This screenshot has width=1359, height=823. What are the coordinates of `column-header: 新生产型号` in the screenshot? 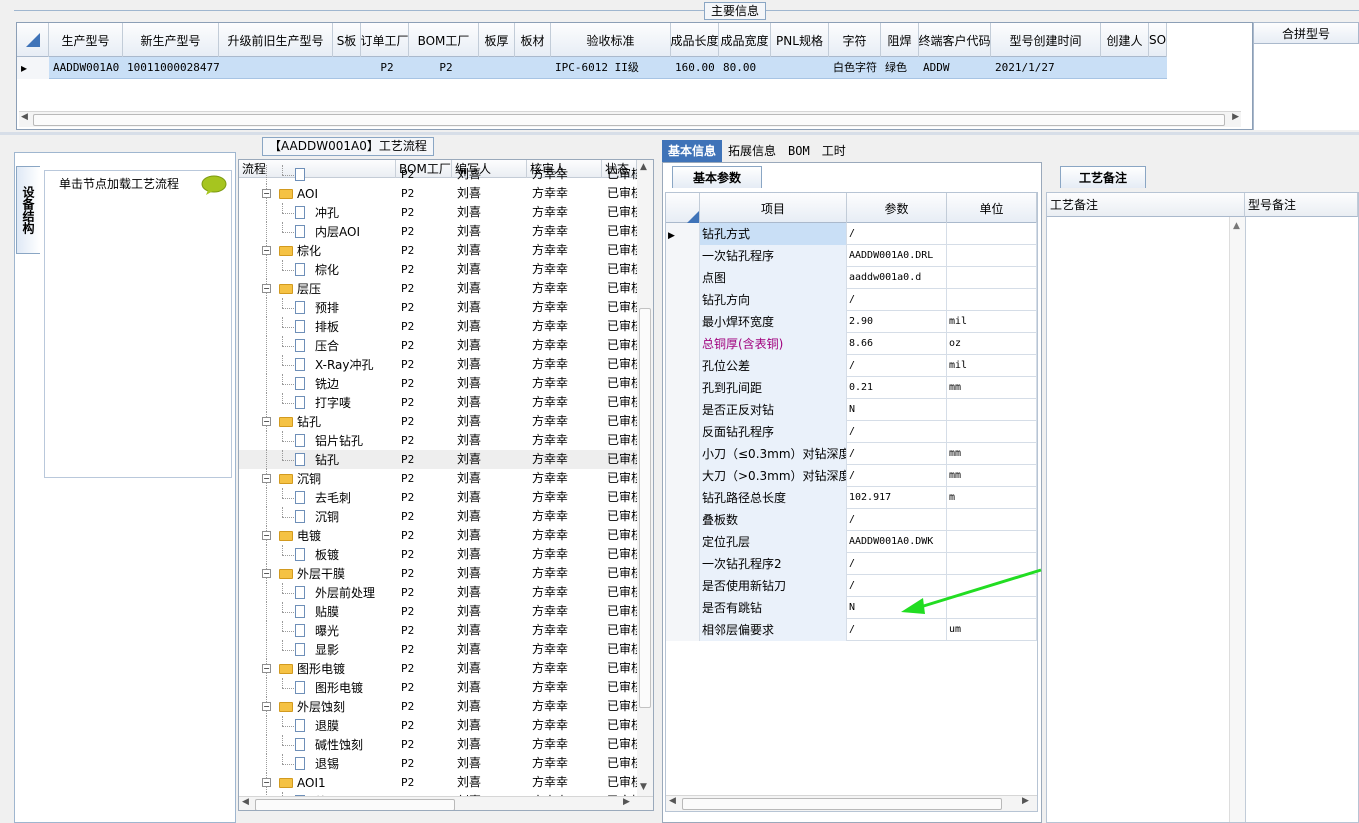 It's located at (171, 40).